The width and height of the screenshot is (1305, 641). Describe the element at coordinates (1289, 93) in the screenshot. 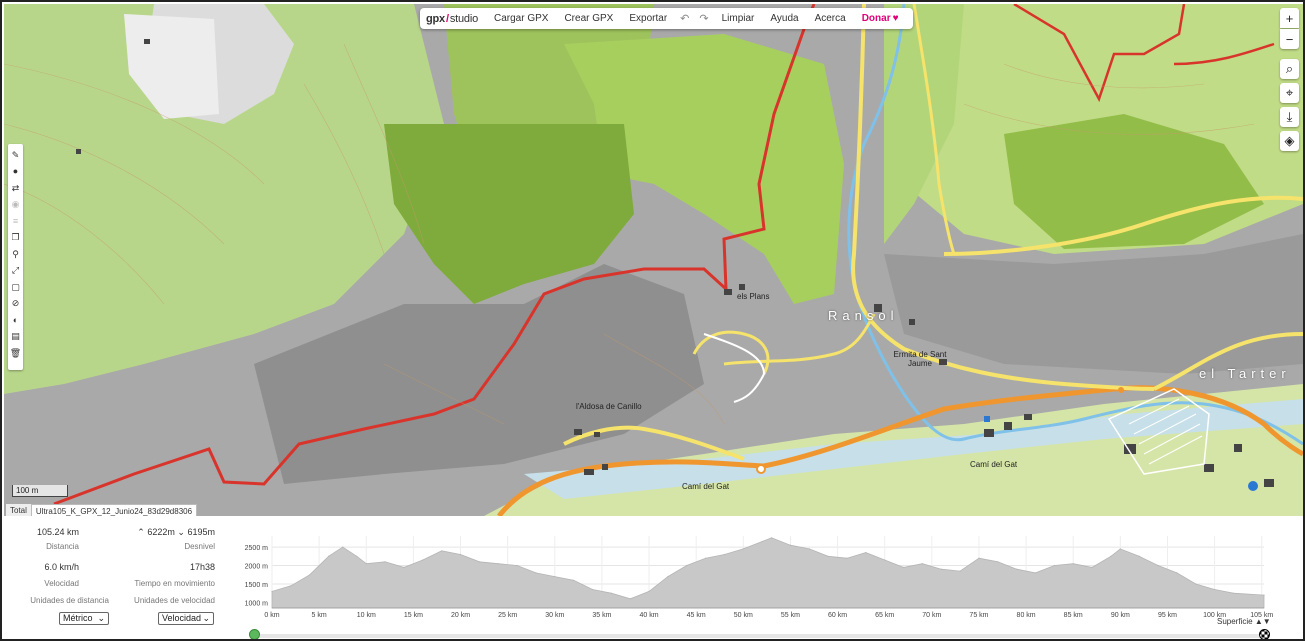

I see `locate-icon: ⌖` at that location.